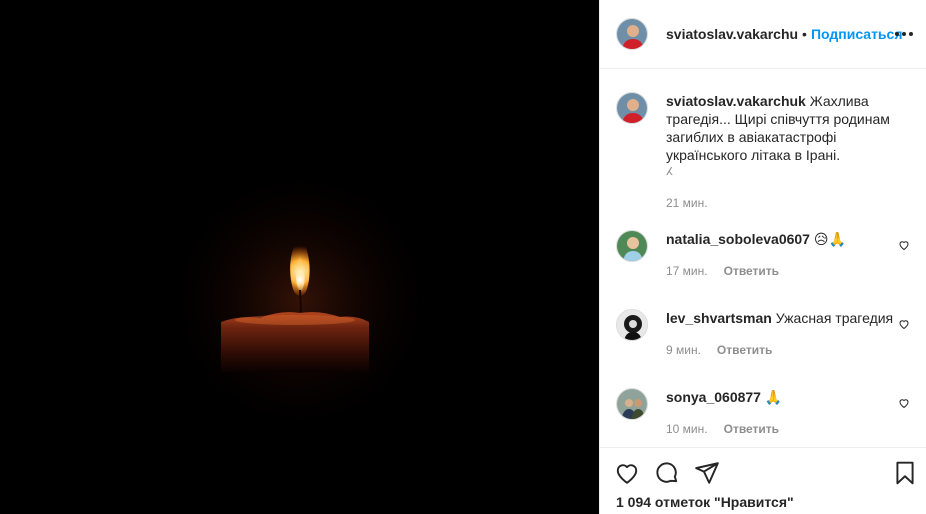 The width and height of the screenshot is (926, 514). I want to click on comment-text: Ужасная трагедия, so click(834, 318).